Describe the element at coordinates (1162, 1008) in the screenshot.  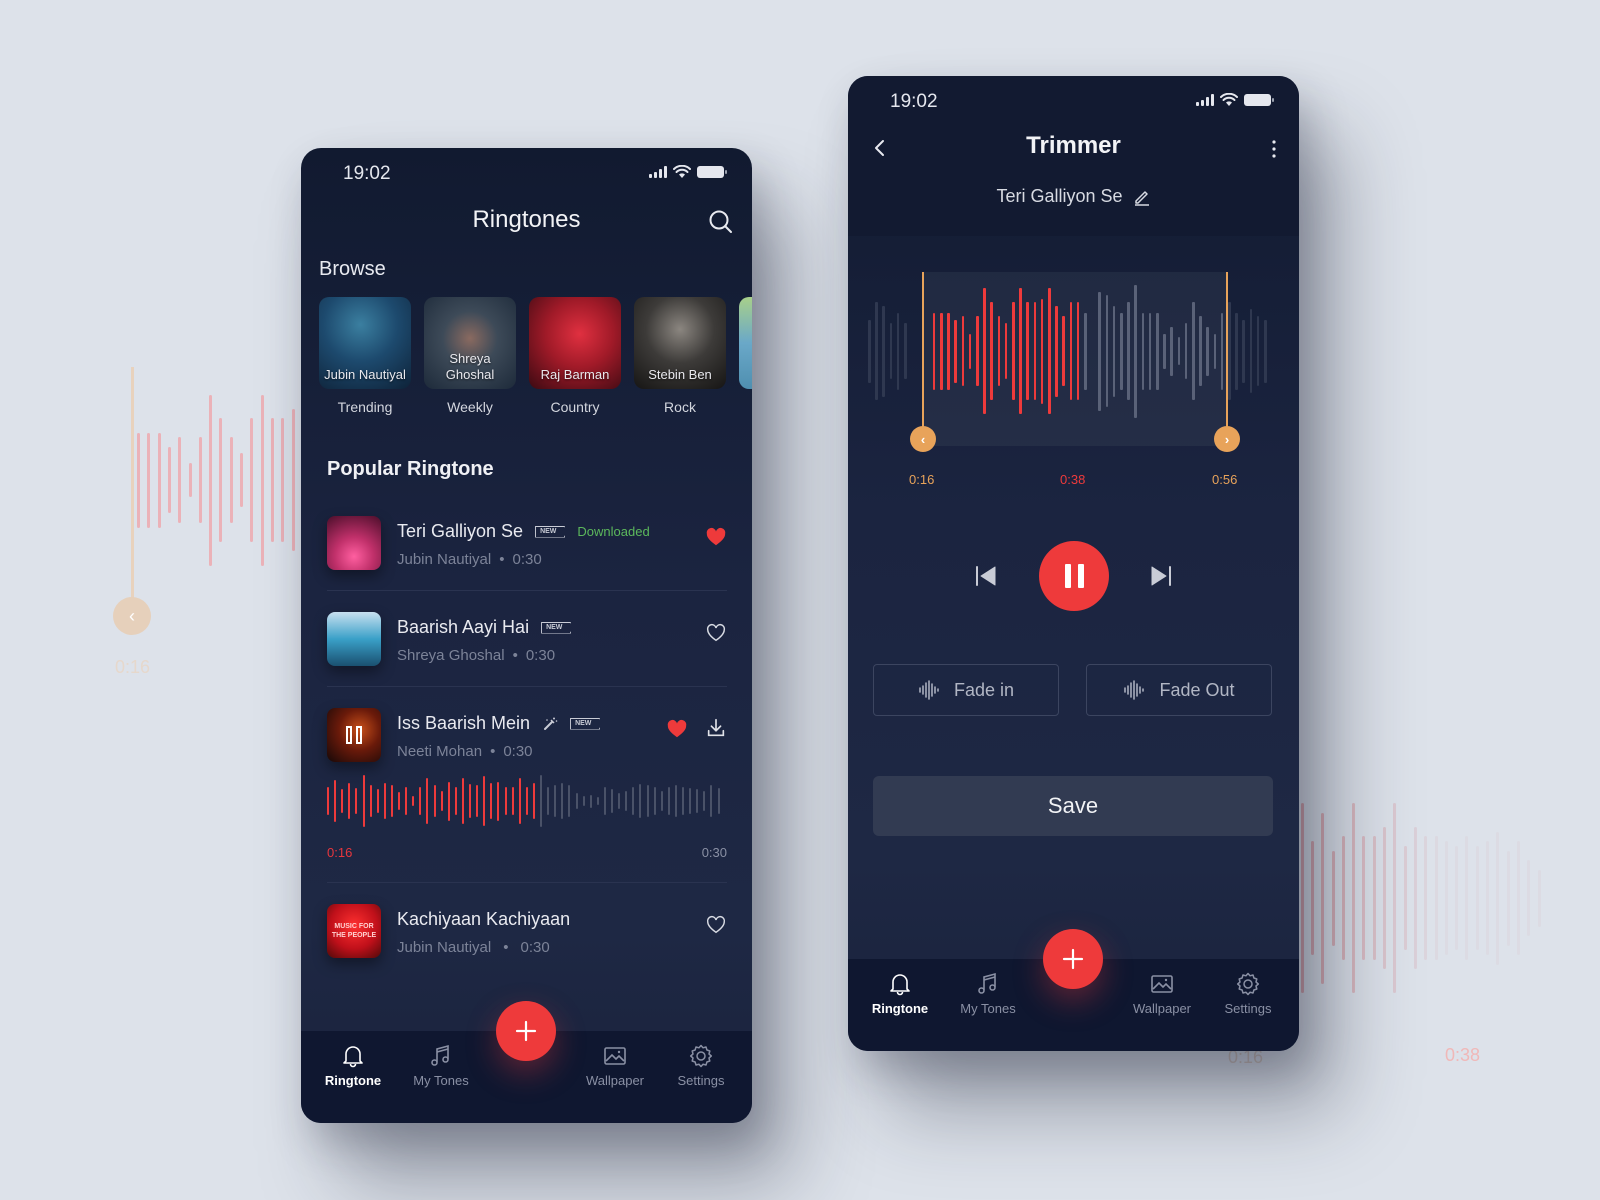
I see `tab-label: Wallpaper` at that location.